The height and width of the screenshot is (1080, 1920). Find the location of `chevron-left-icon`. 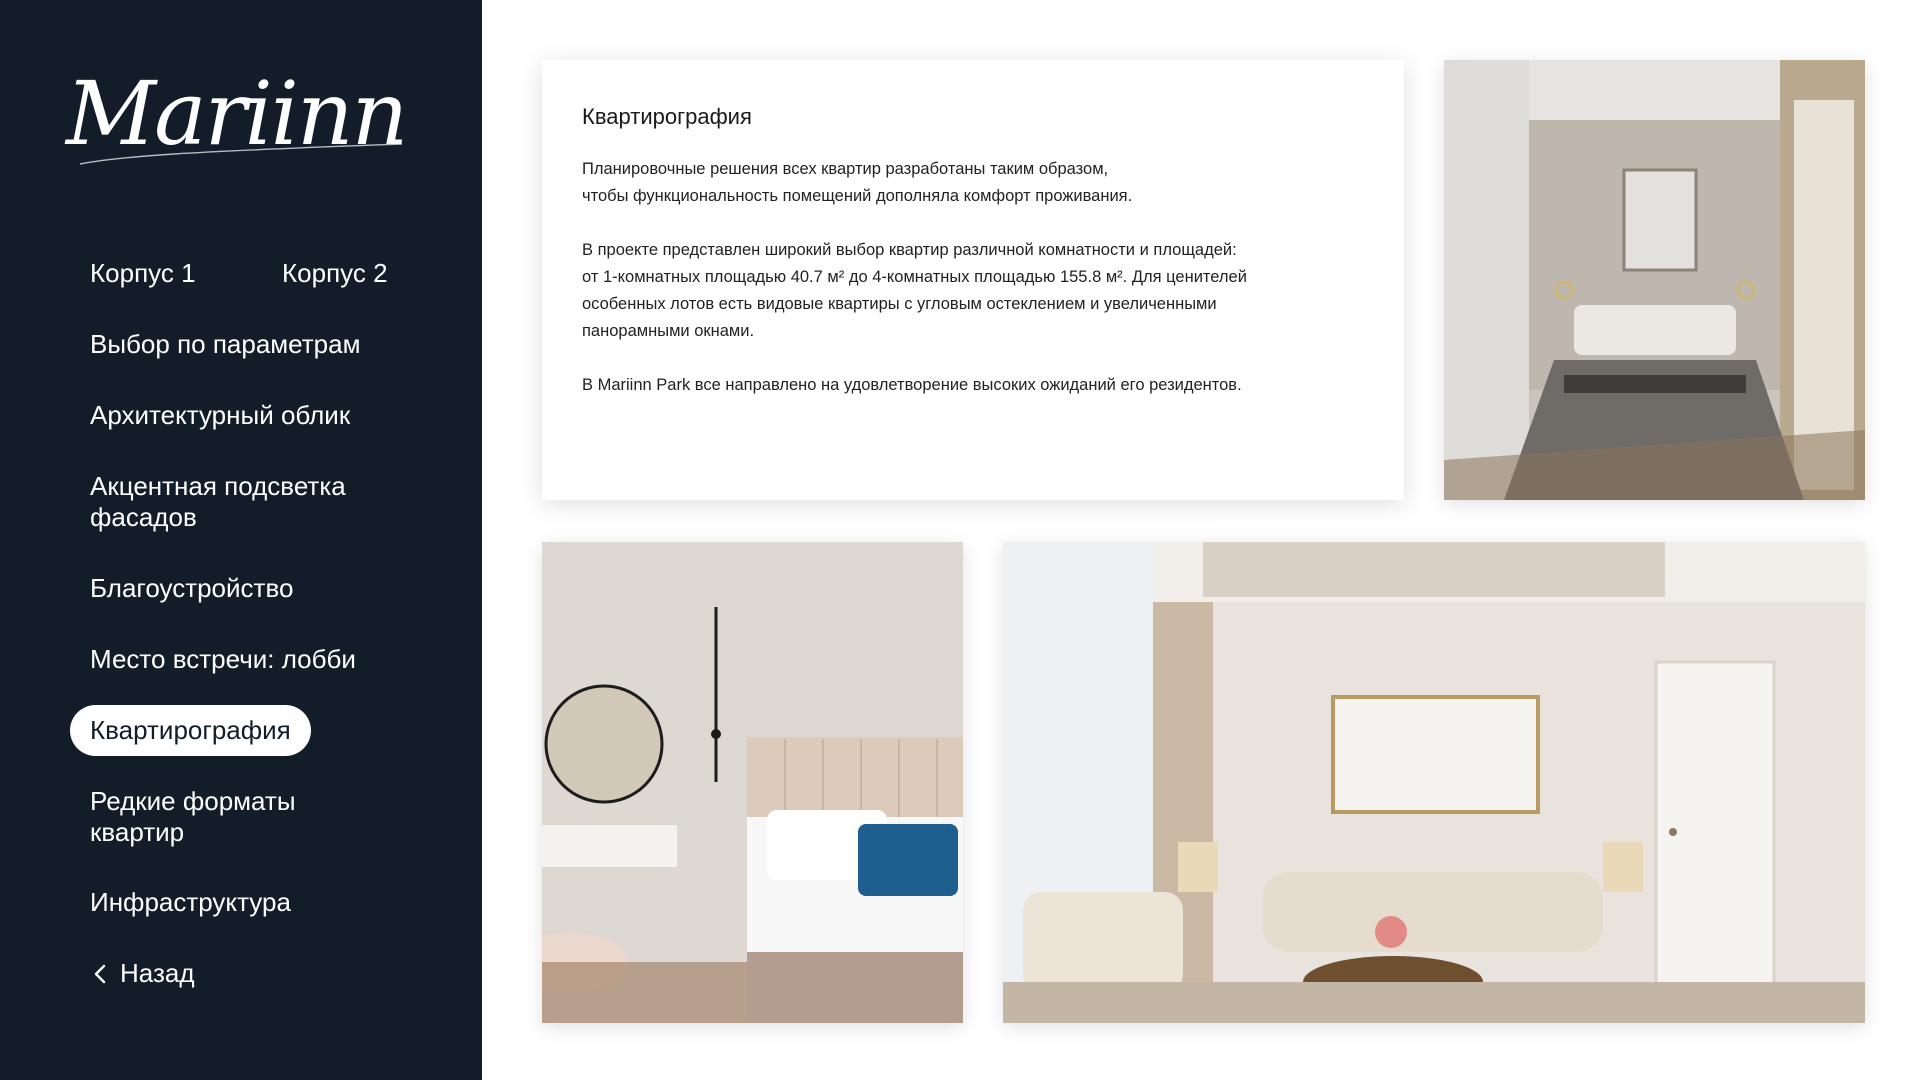

chevron-left-icon is located at coordinates (100, 973).